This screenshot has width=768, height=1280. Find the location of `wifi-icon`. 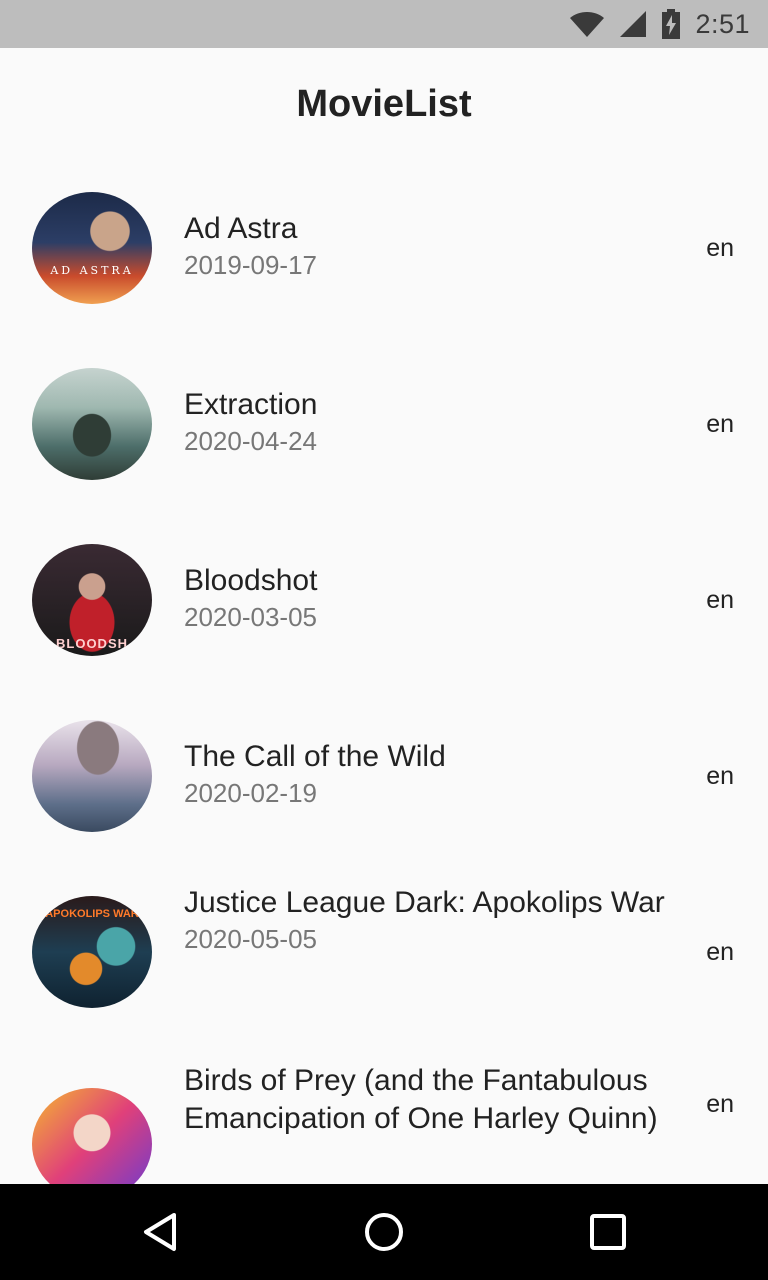

wifi-icon is located at coordinates (587, 24).